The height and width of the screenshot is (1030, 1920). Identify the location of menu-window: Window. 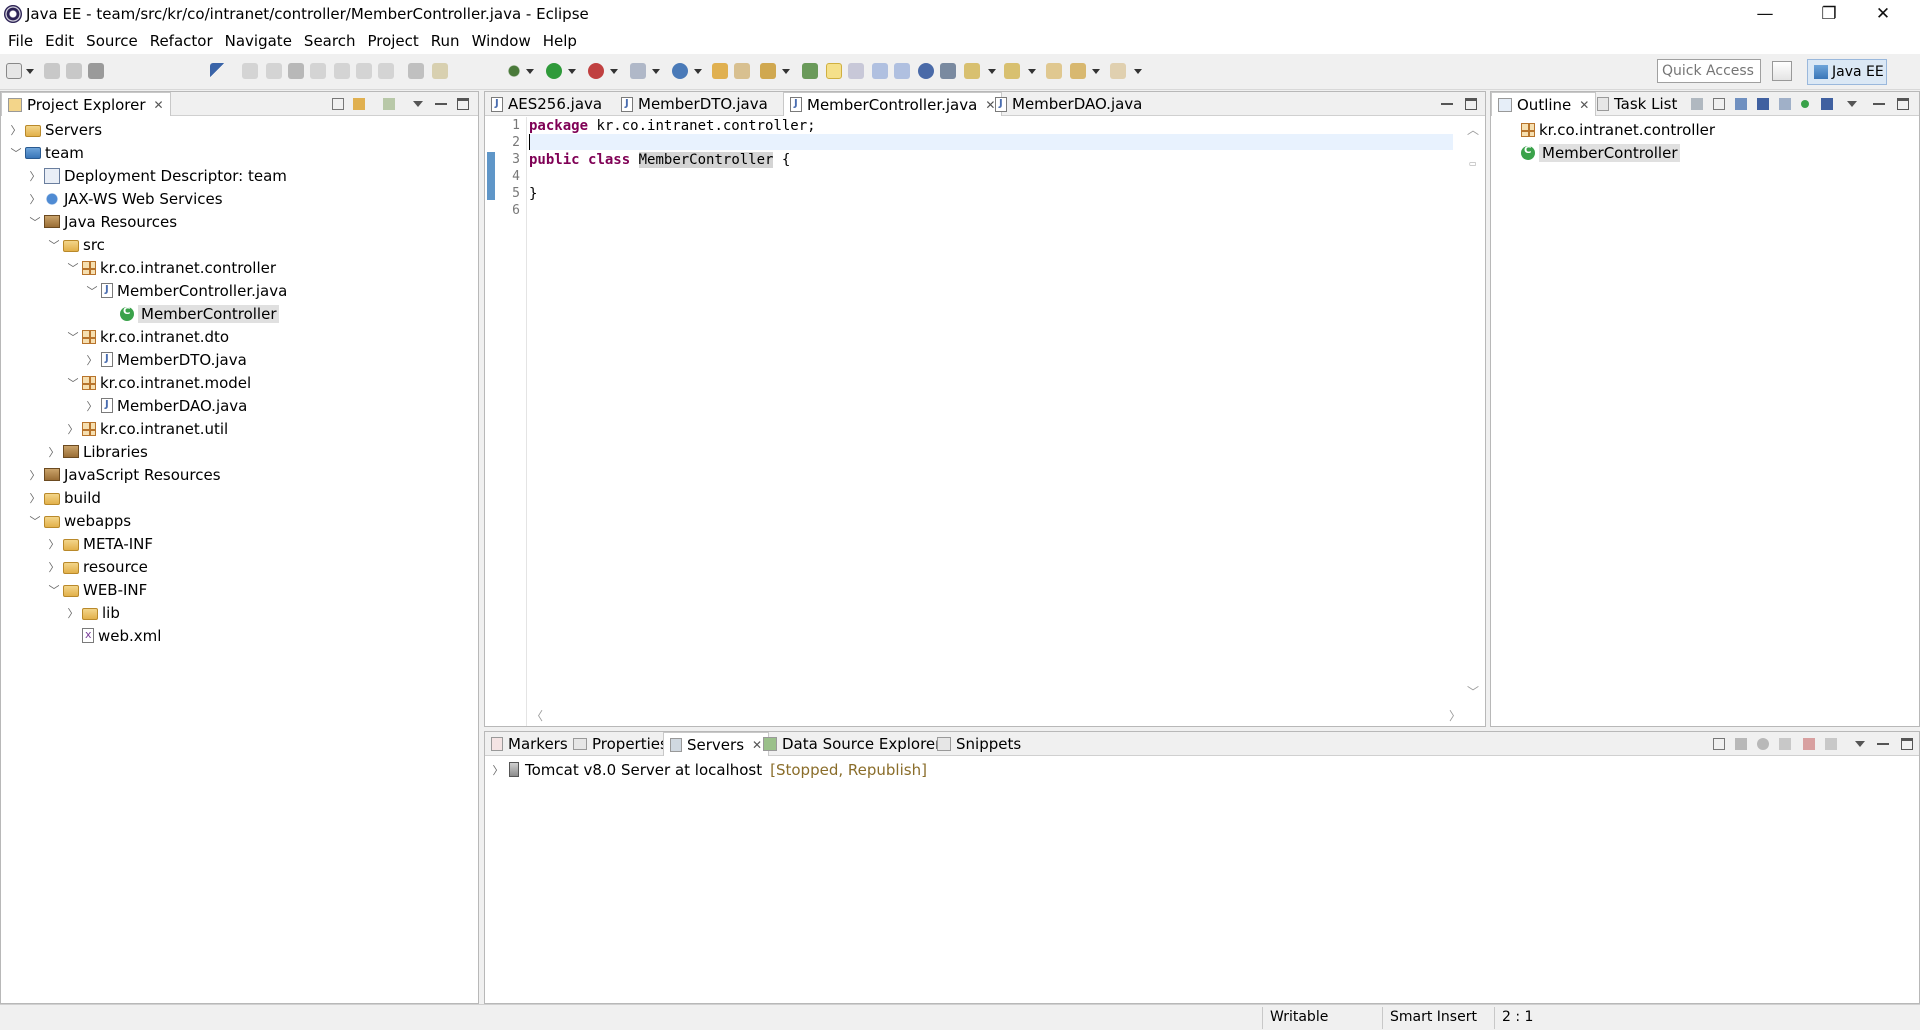
(501, 41).